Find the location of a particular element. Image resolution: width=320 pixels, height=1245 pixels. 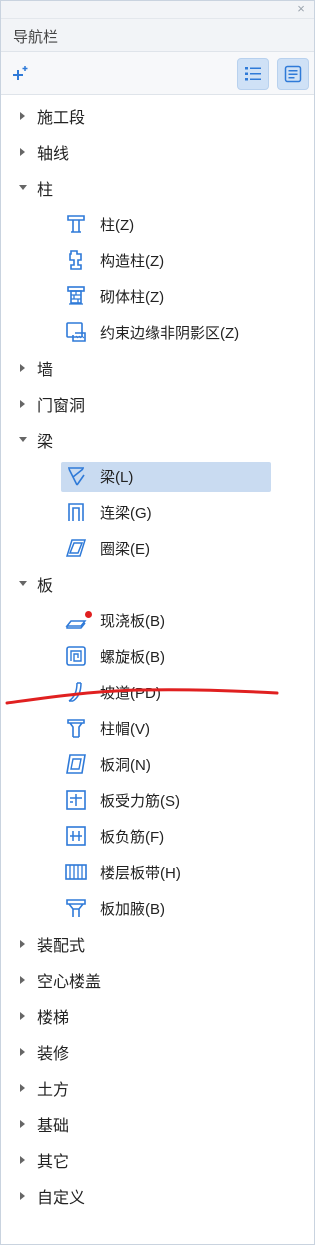

tree-item-6-7: 楼层板带(H) is located at coordinates (157, 872).